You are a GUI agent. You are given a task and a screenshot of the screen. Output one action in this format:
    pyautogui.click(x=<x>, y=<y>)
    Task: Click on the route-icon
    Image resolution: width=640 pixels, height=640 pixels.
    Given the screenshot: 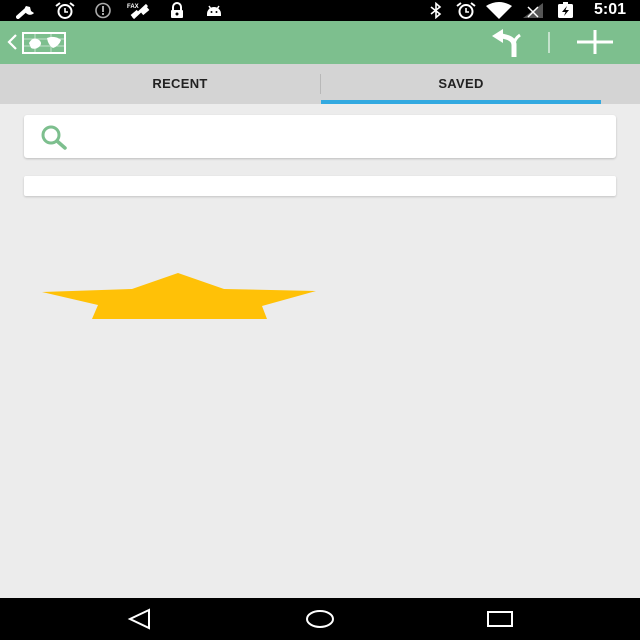 What is the action you would take?
    pyautogui.click(x=506, y=43)
    